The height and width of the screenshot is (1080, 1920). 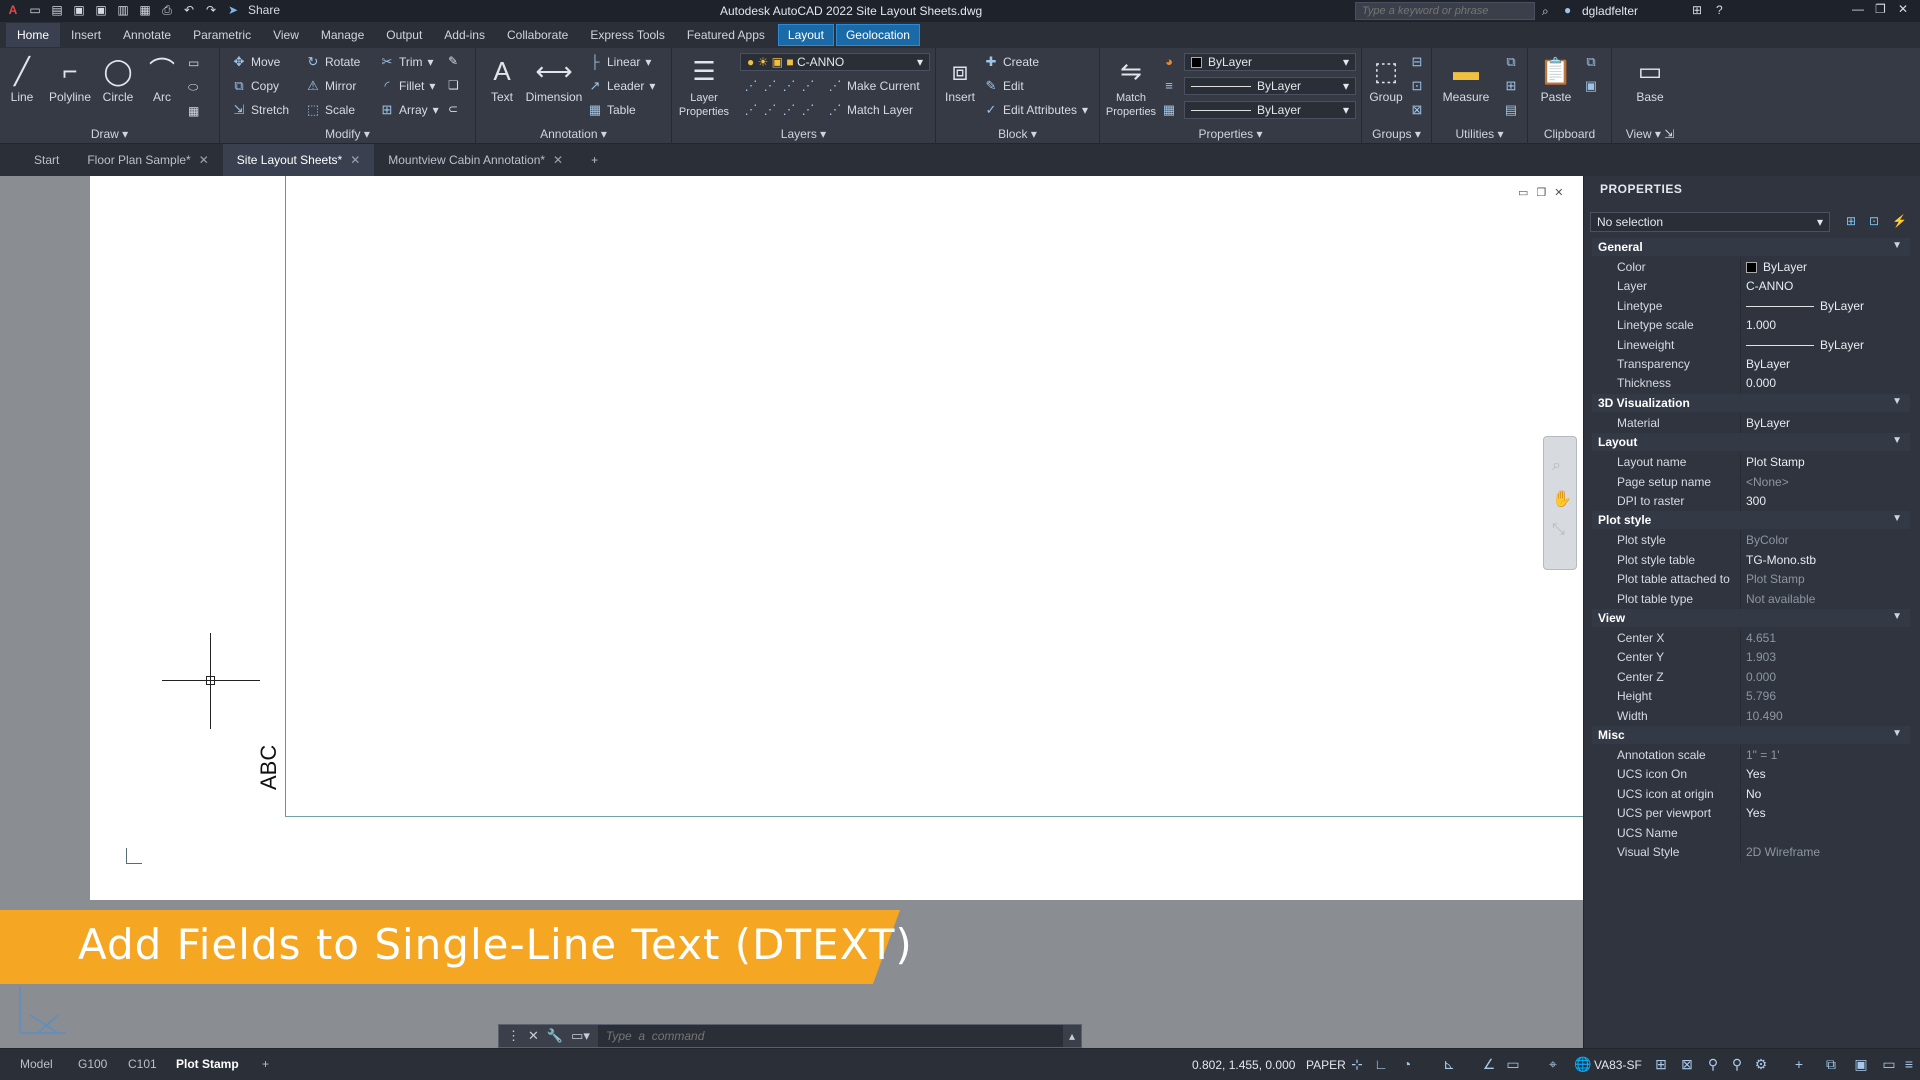 I want to click on tab-insert: Insert, so click(x=86, y=35).